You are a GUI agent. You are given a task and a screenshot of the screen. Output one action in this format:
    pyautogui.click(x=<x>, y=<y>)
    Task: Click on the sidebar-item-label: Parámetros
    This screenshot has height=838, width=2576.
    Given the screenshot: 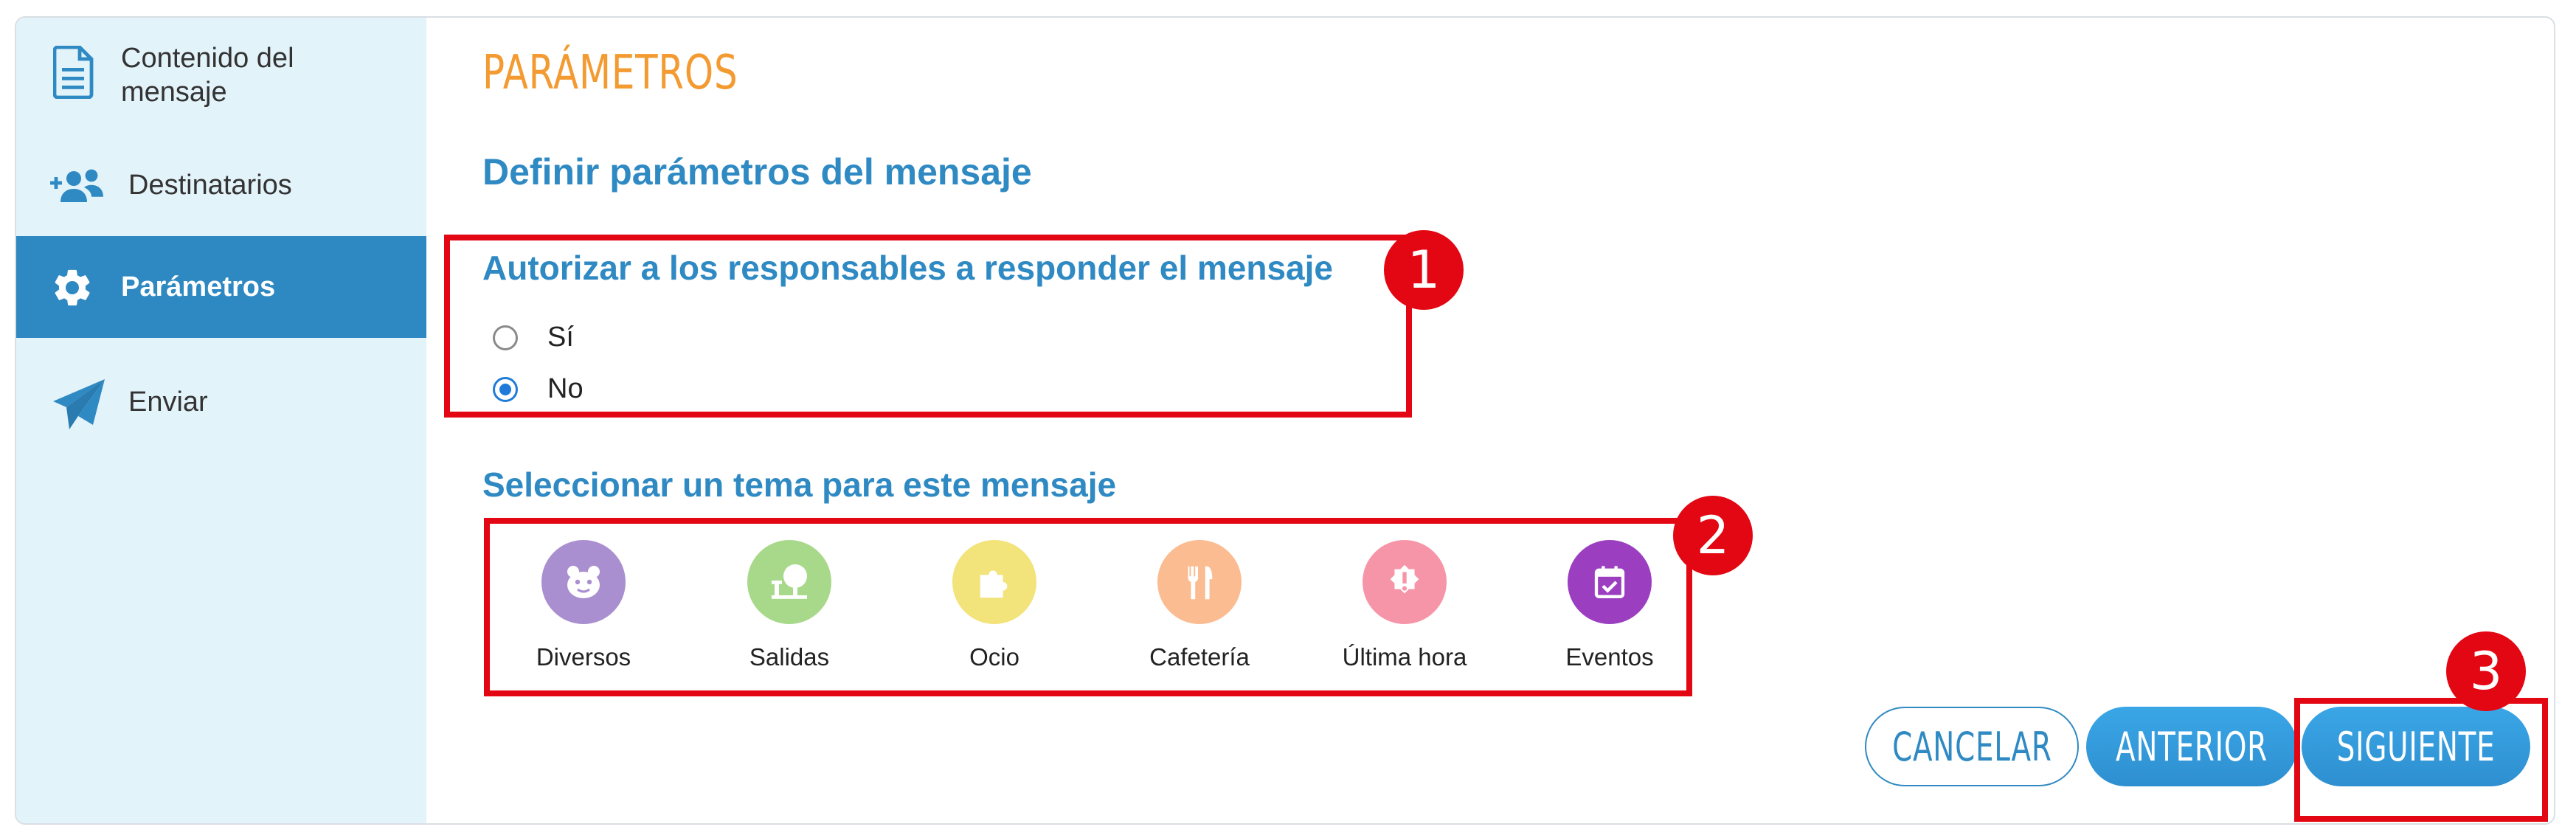 What is the action you would take?
    pyautogui.click(x=199, y=286)
    